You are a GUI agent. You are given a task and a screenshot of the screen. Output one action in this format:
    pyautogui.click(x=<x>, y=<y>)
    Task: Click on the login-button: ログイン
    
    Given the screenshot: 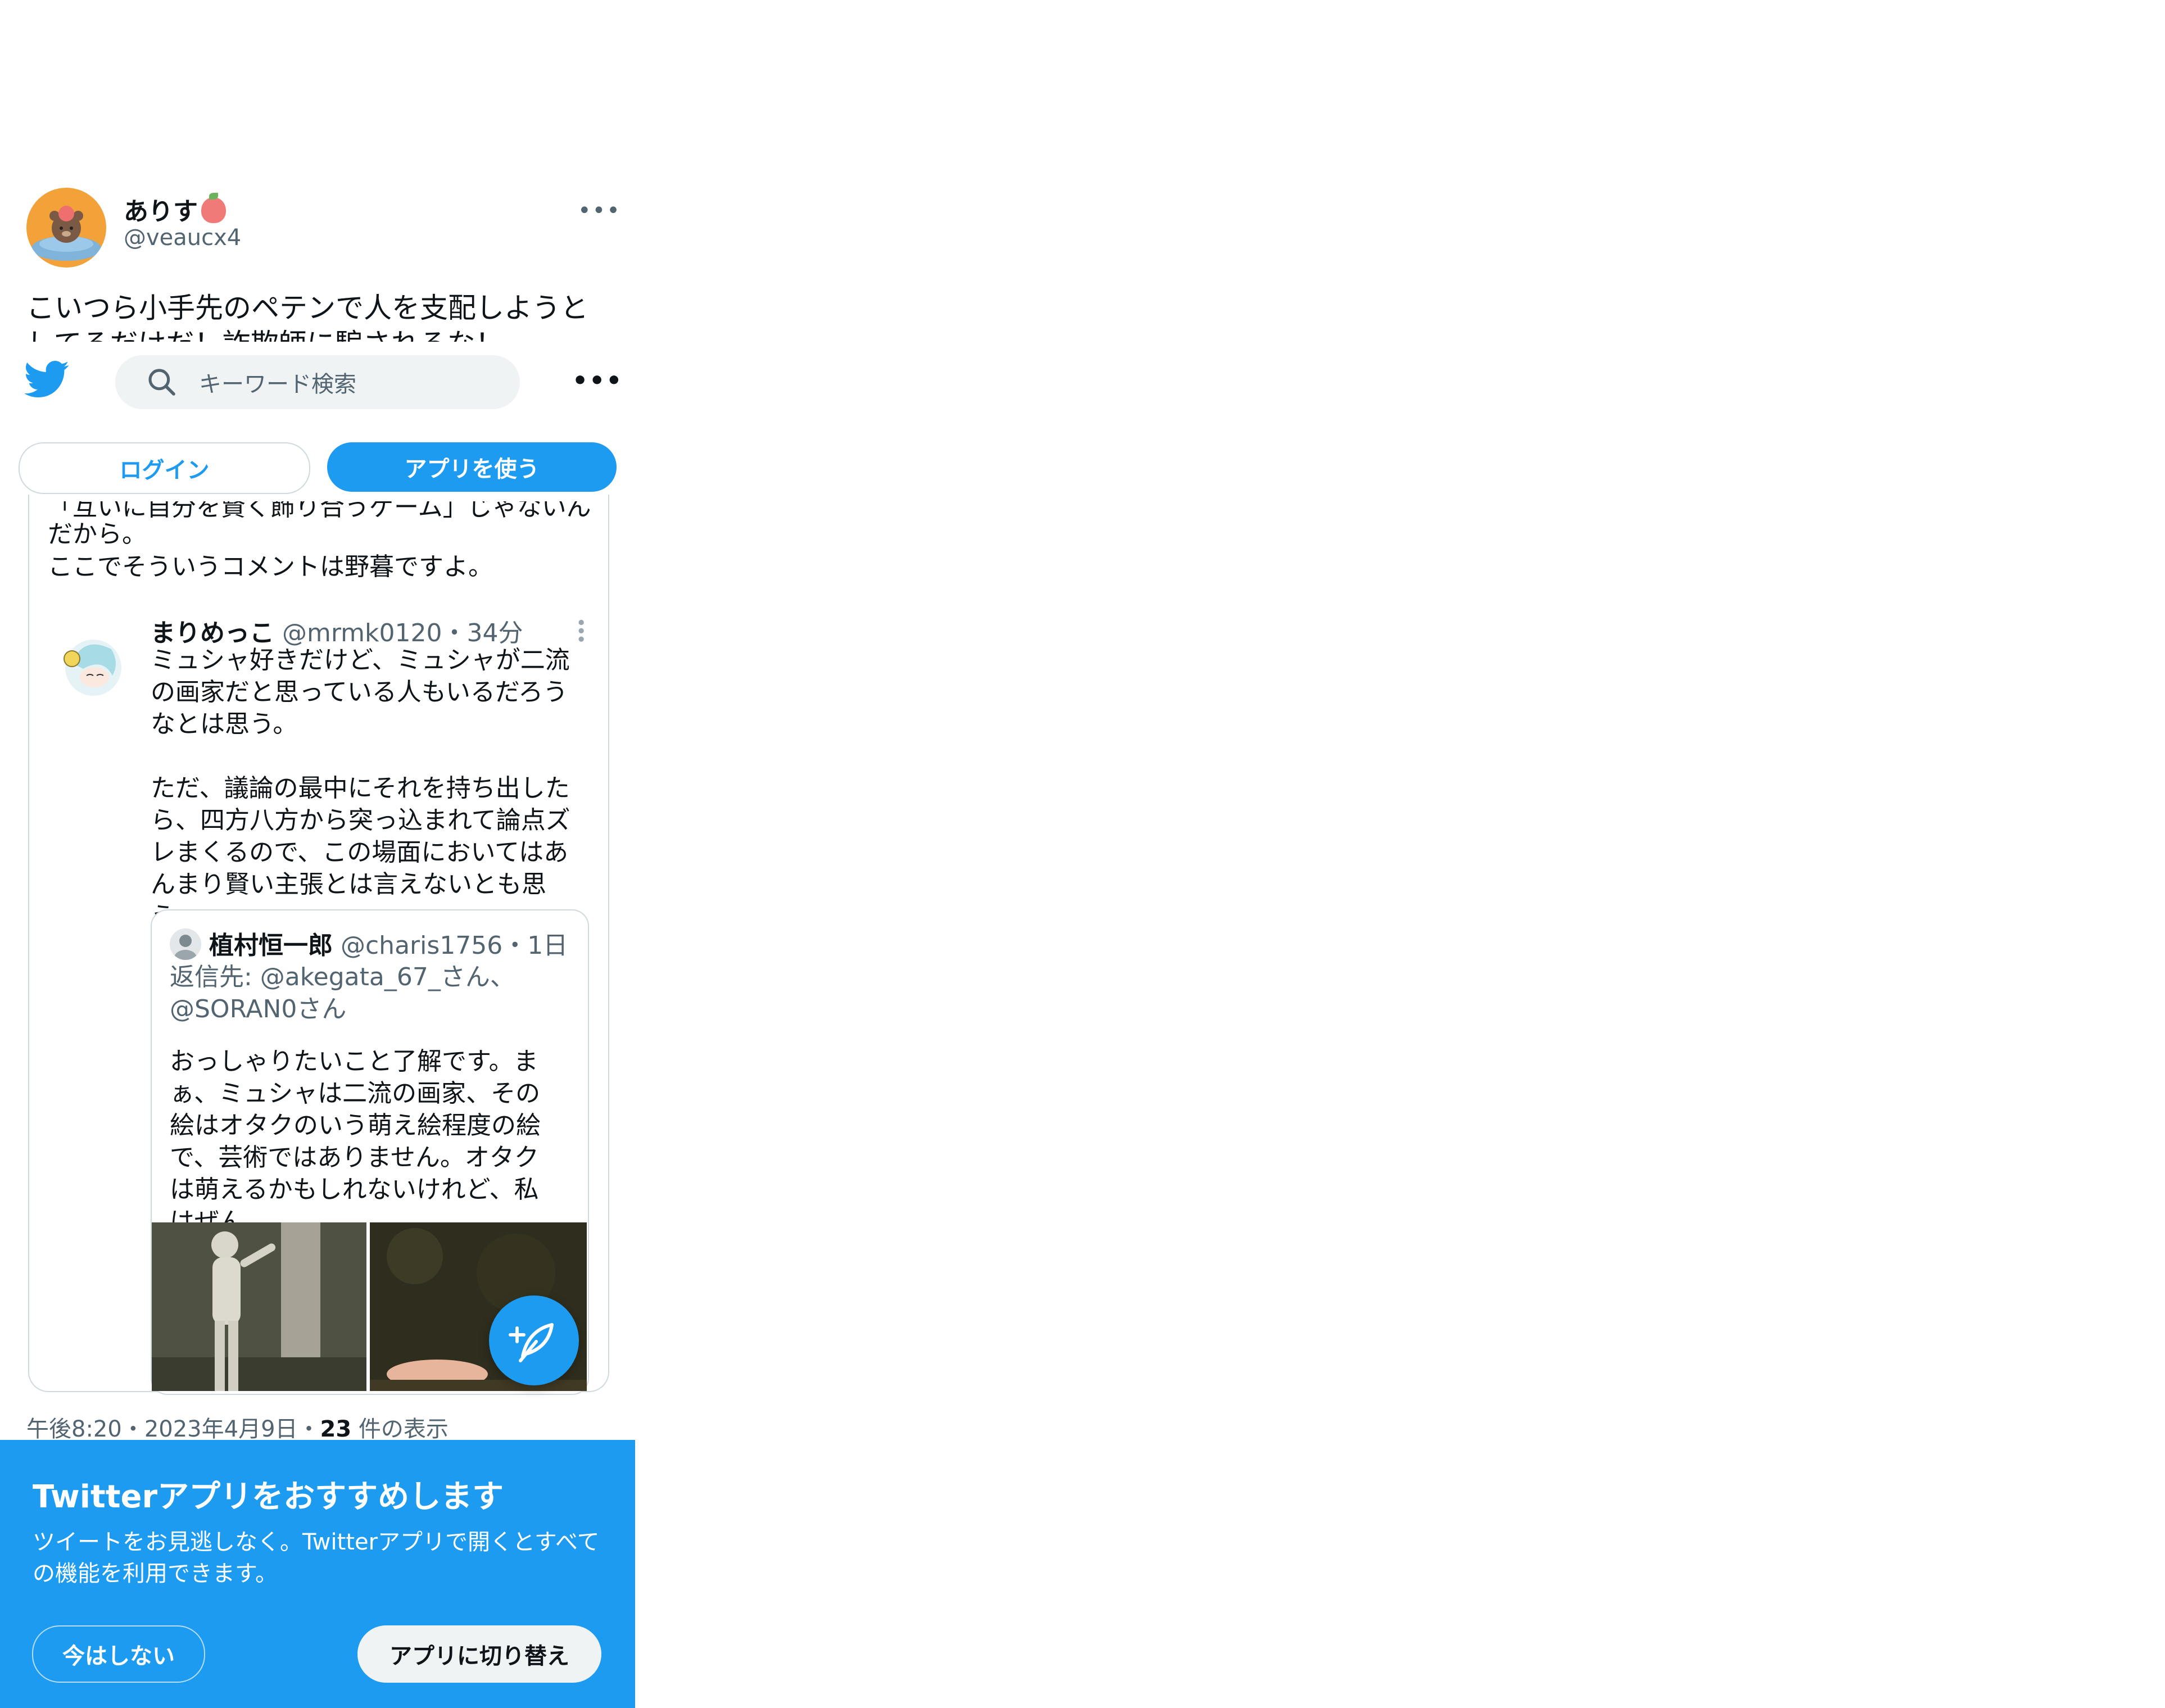 What is the action you would take?
    pyautogui.click(x=164, y=468)
    